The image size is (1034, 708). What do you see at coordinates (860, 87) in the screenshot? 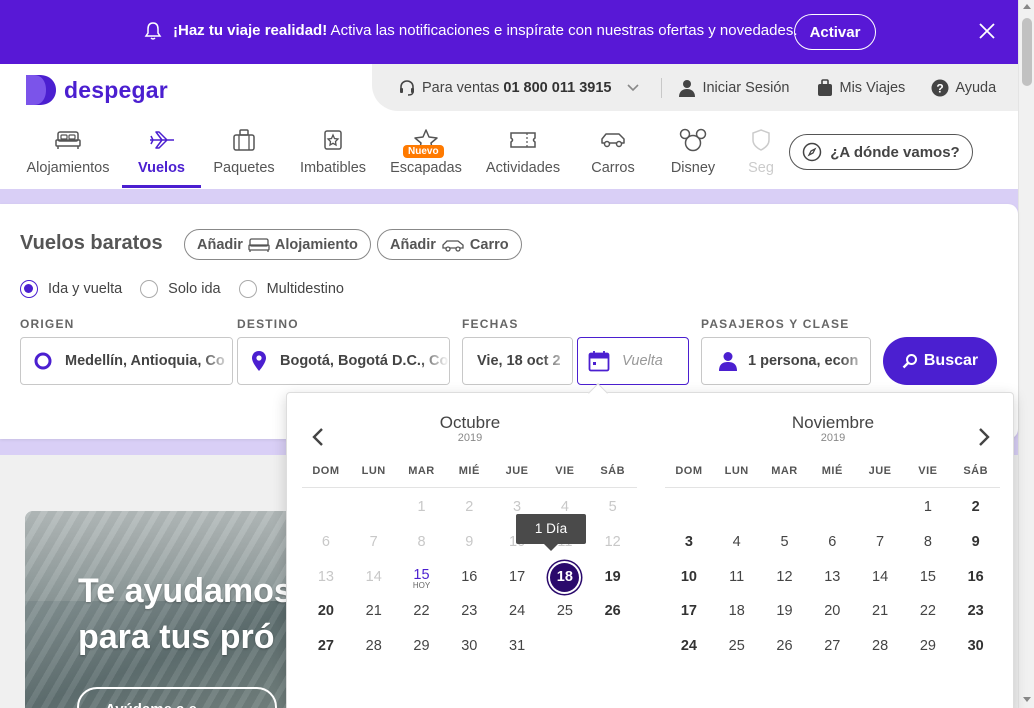
I see `my-trips-link: Mis Viajes` at bounding box center [860, 87].